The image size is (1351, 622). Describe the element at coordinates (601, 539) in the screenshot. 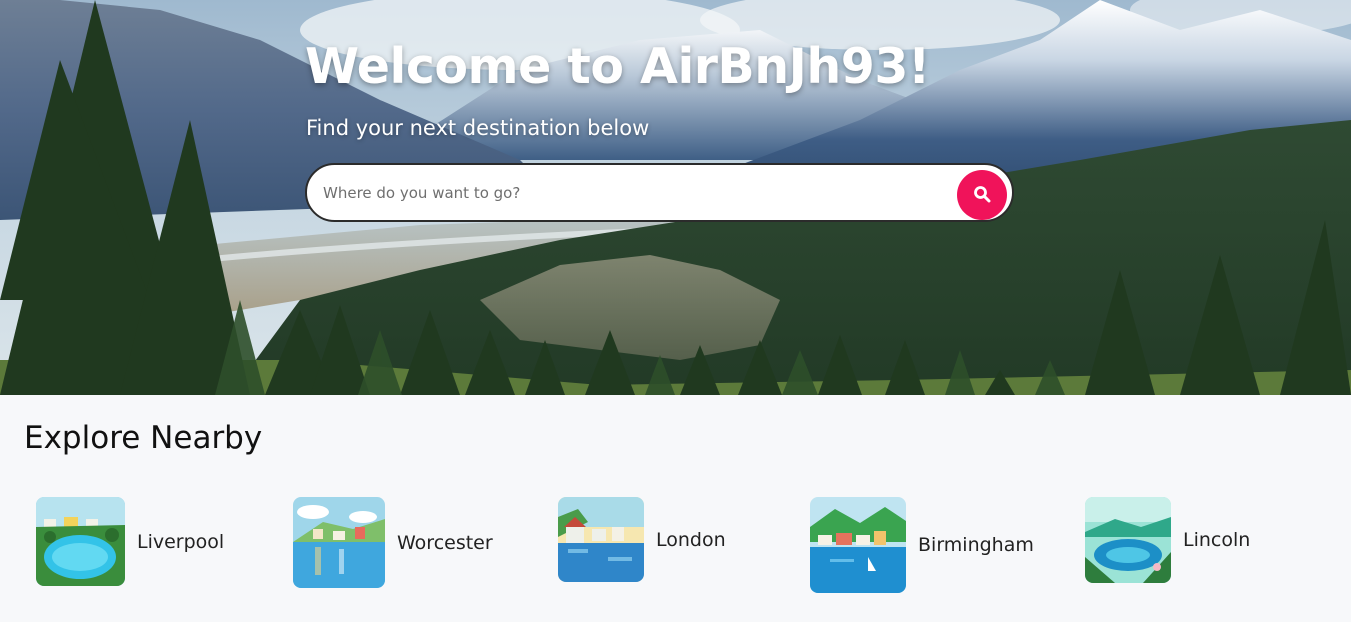

I see `london-thumbnail` at that location.